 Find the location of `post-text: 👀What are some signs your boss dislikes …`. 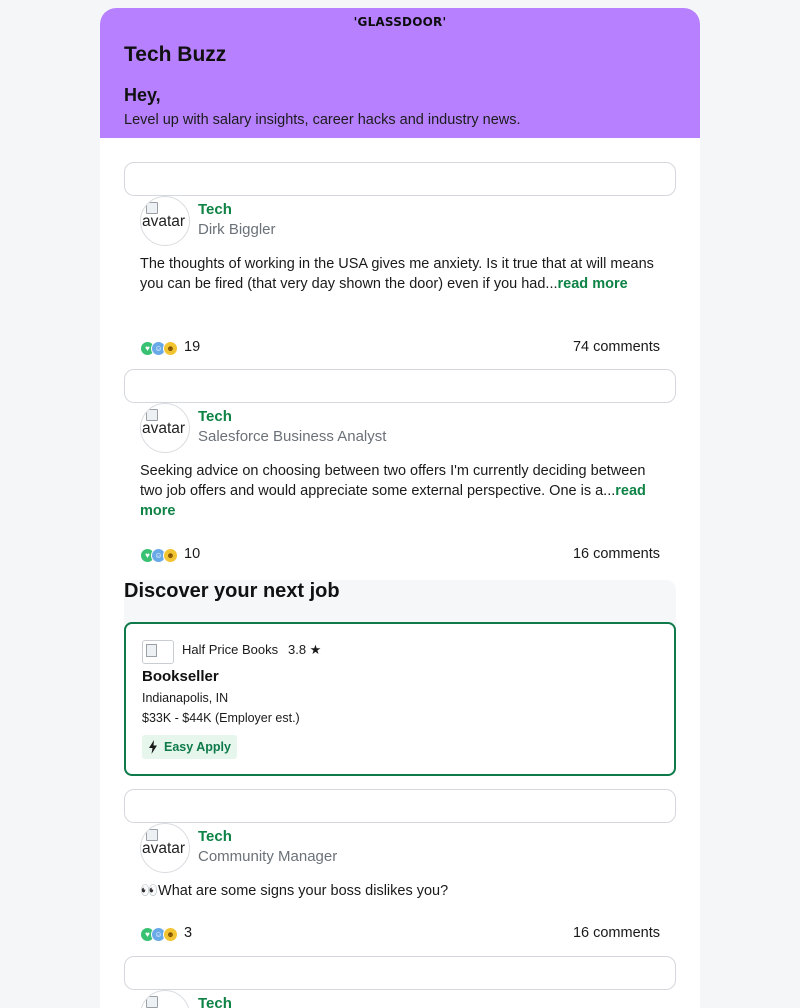

post-text: 👀What are some signs your boss dislikes … is located at coordinates (294, 891).